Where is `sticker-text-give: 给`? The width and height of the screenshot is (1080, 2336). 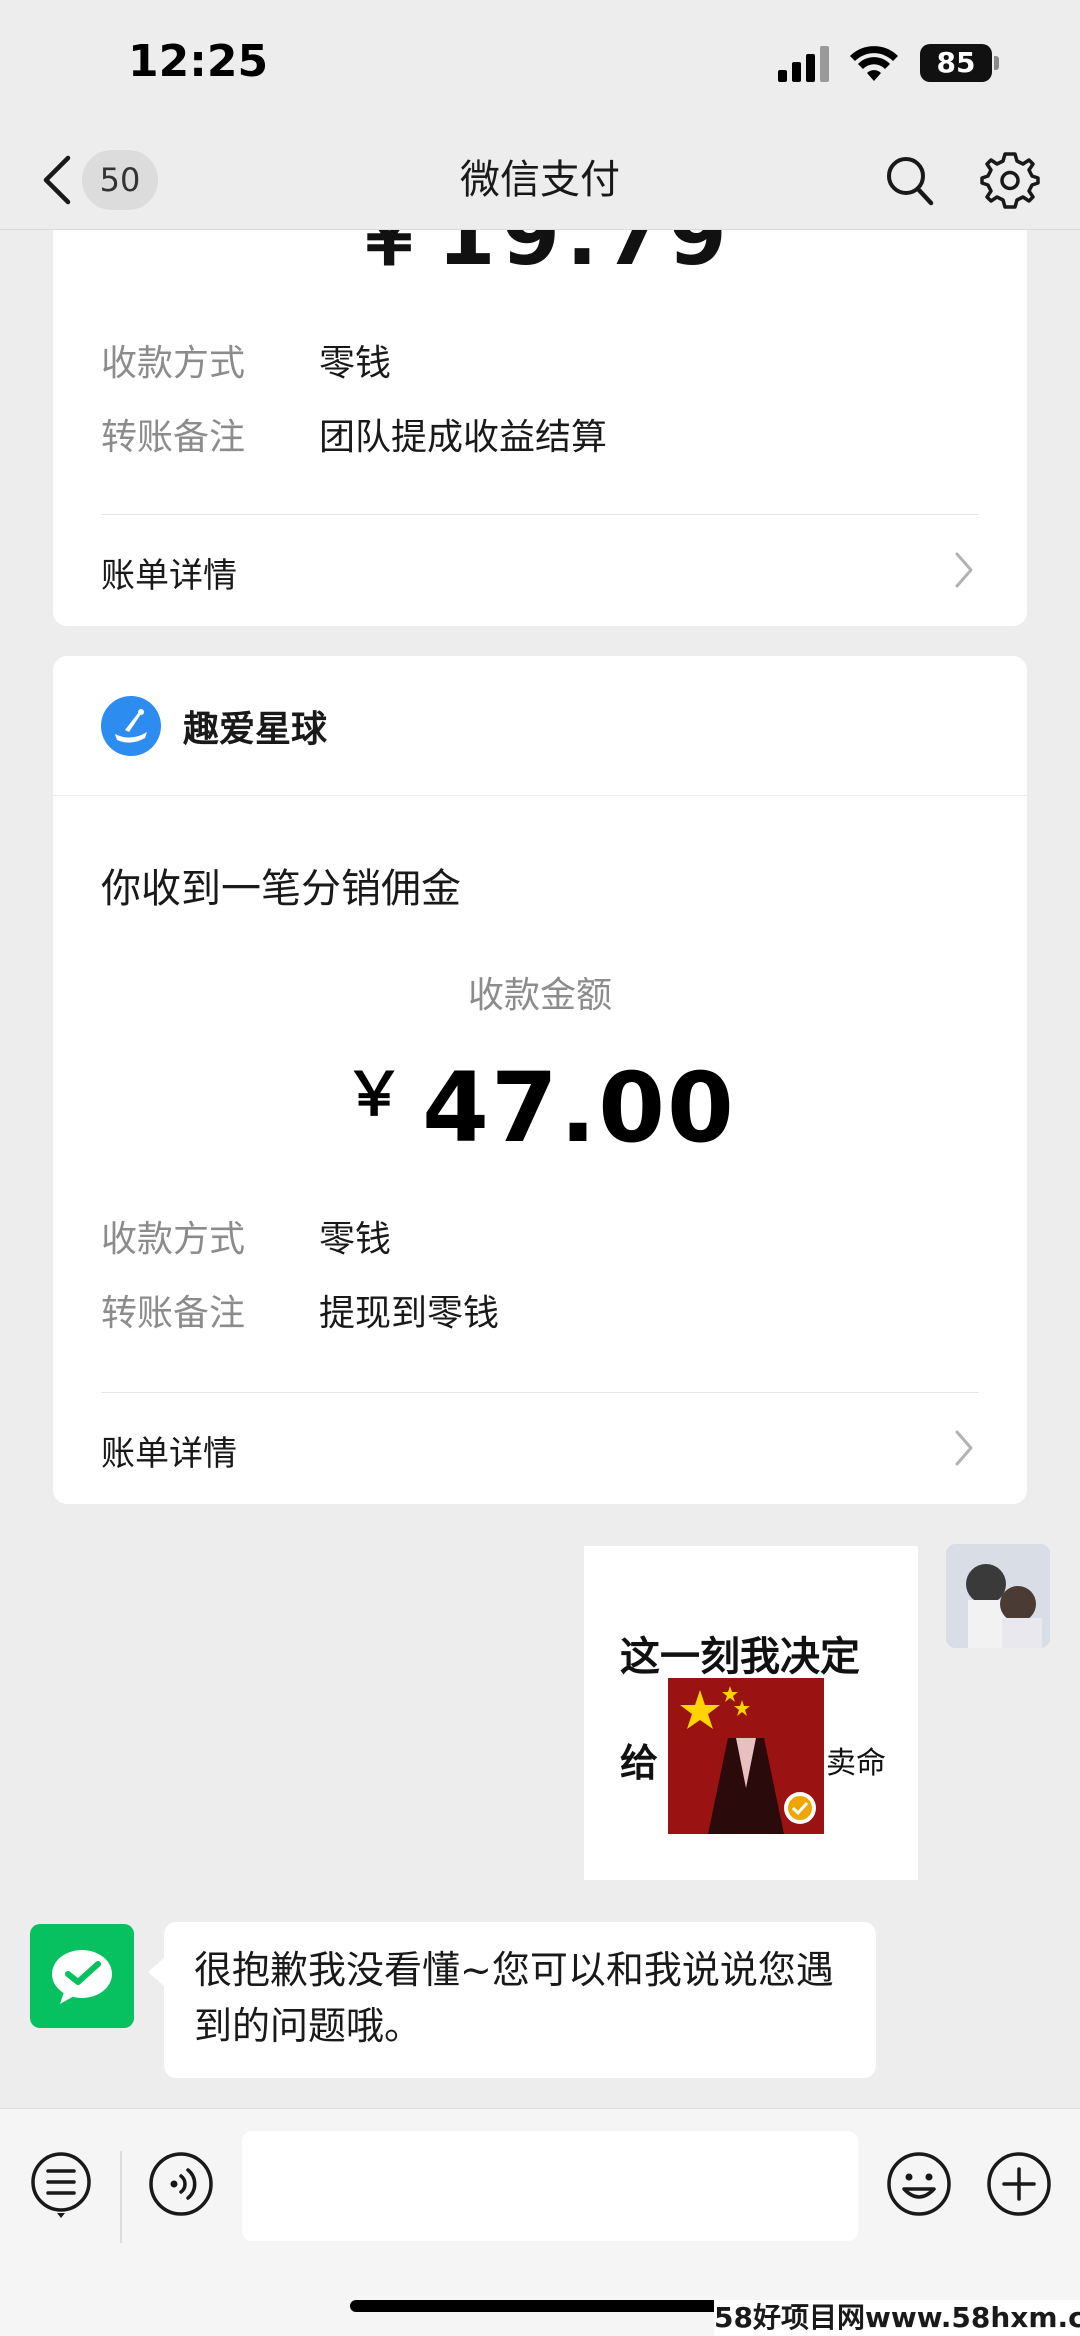 sticker-text-give: 给 is located at coordinates (639, 1763).